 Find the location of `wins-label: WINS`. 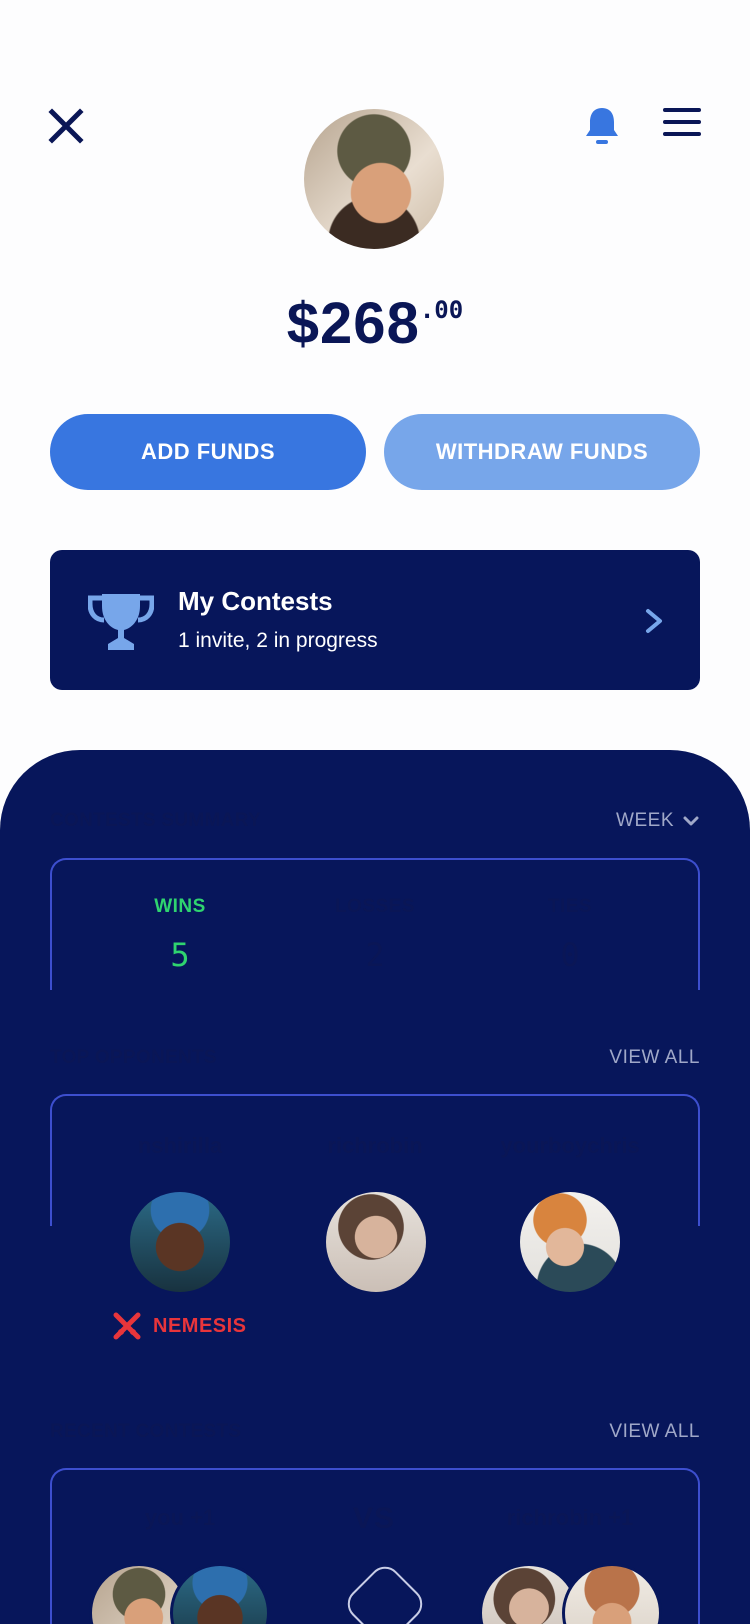

wins-label: WINS is located at coordinates (180, 906).